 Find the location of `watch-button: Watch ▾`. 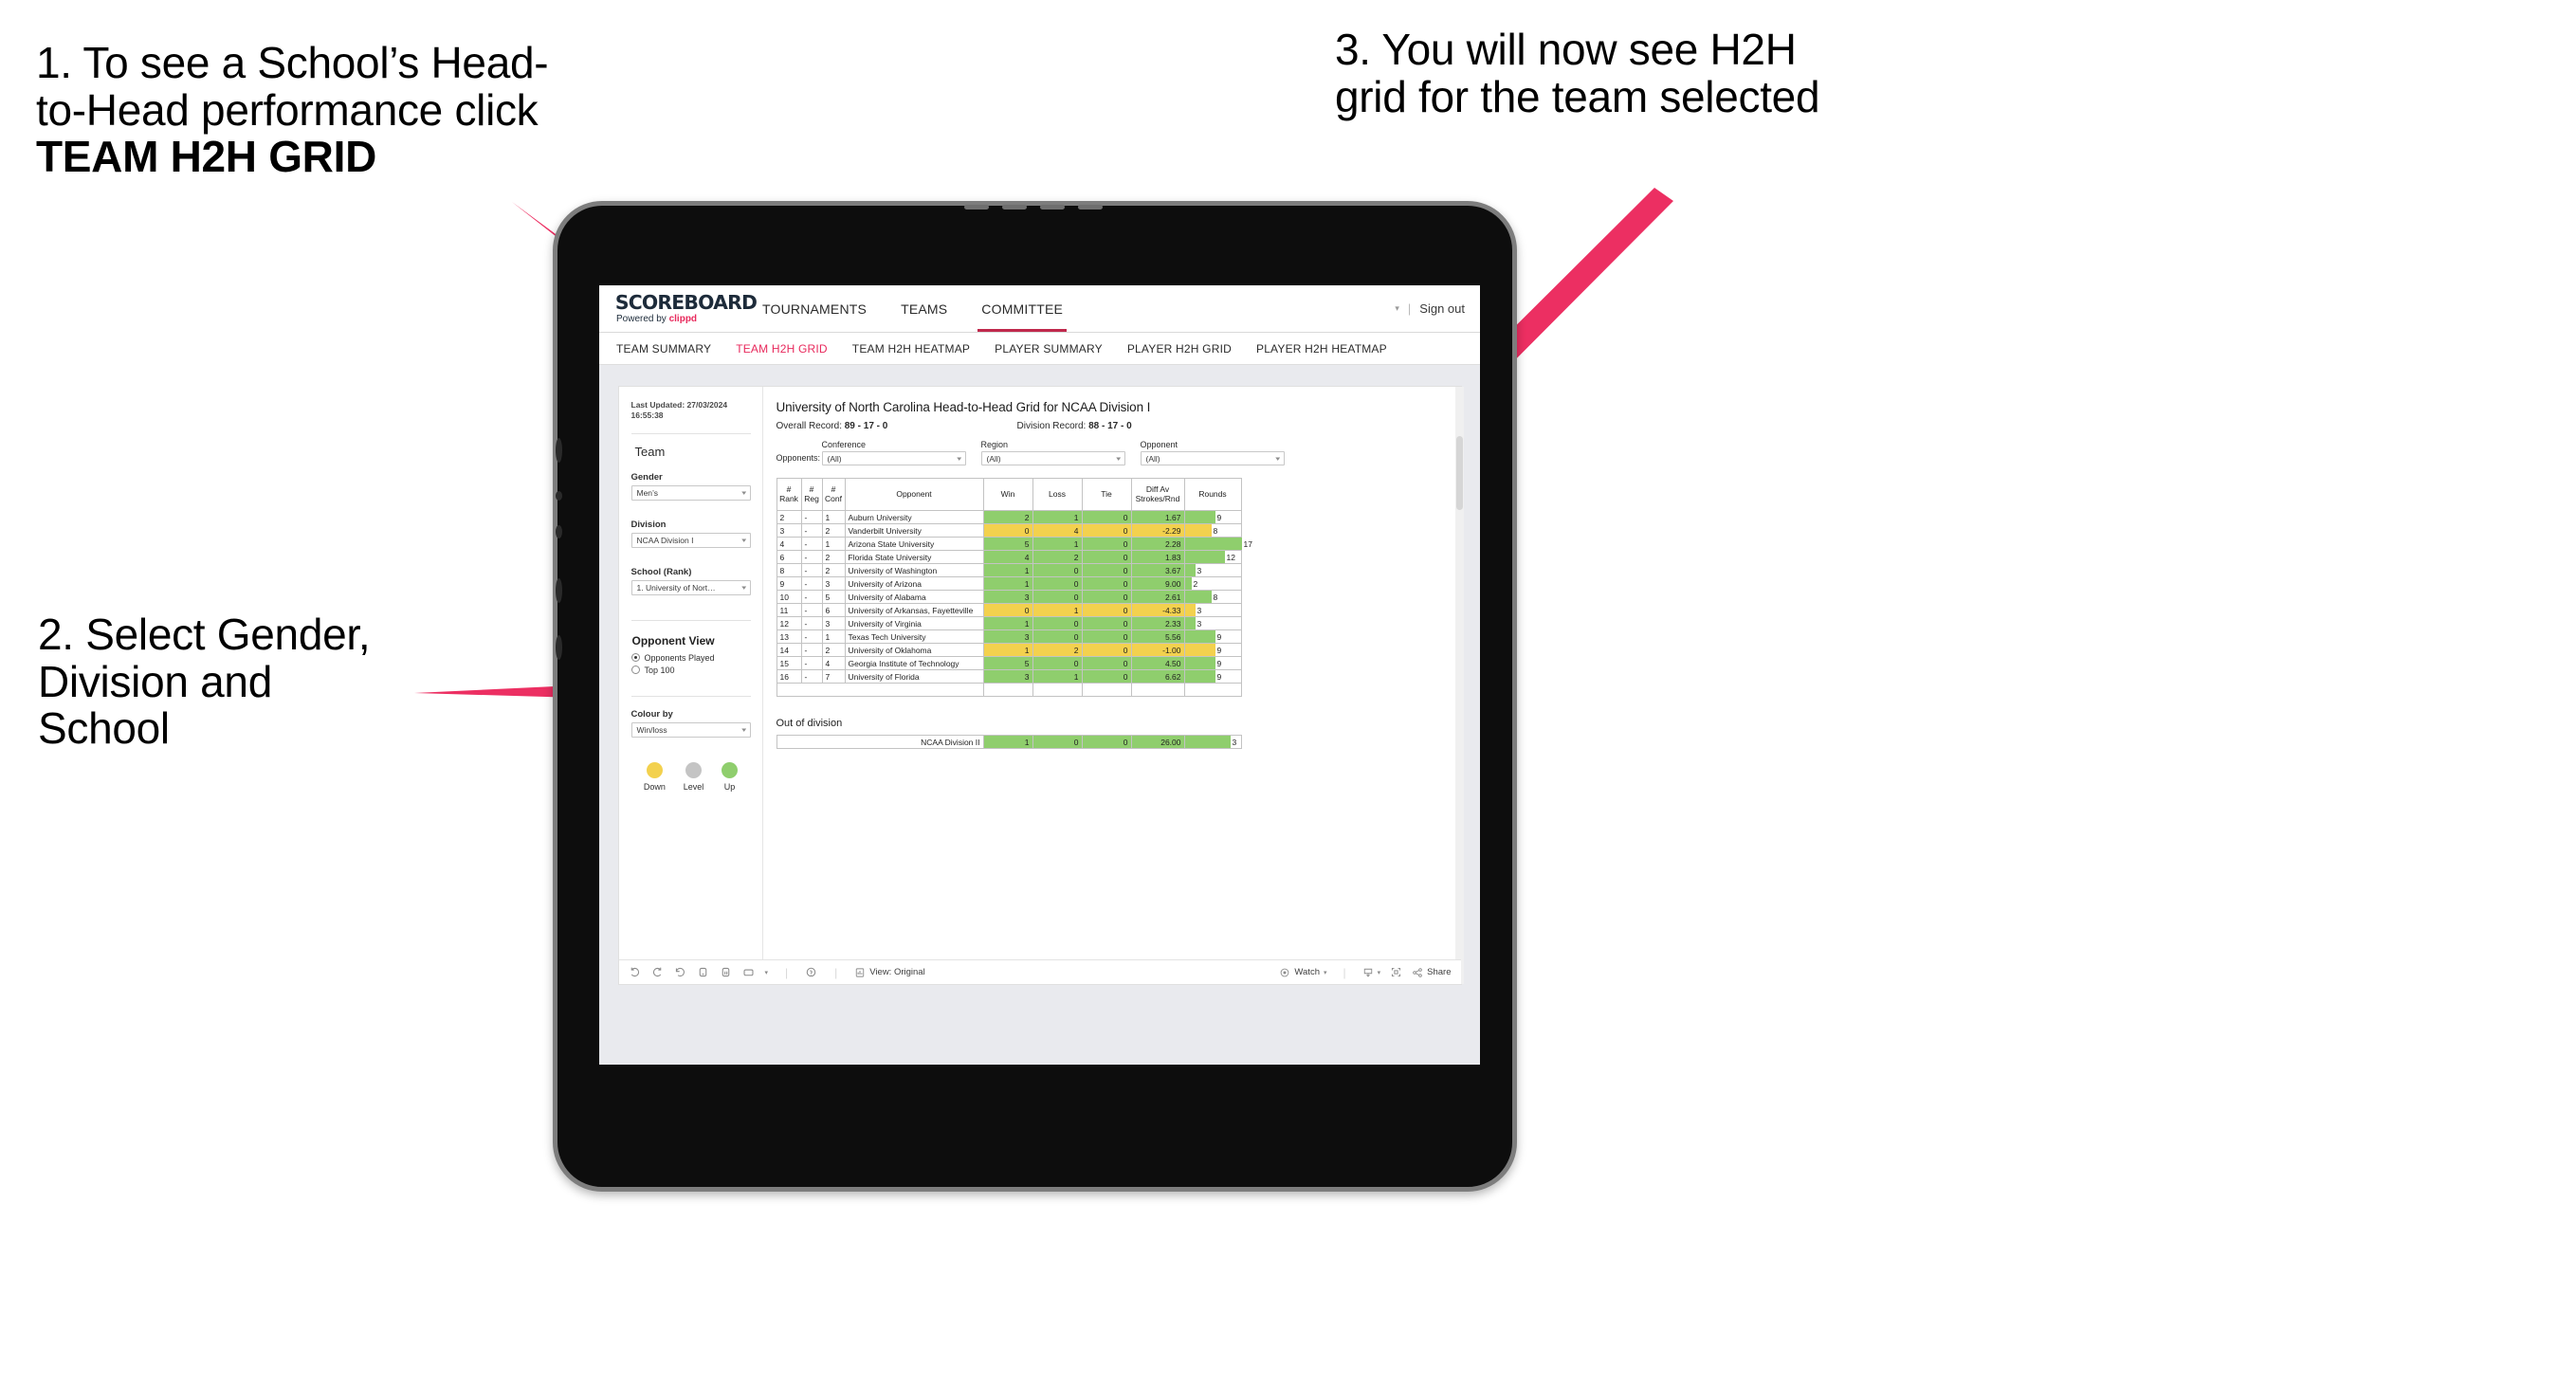

watch-button: Watch ▾ is located at coordinates (1303, 972).